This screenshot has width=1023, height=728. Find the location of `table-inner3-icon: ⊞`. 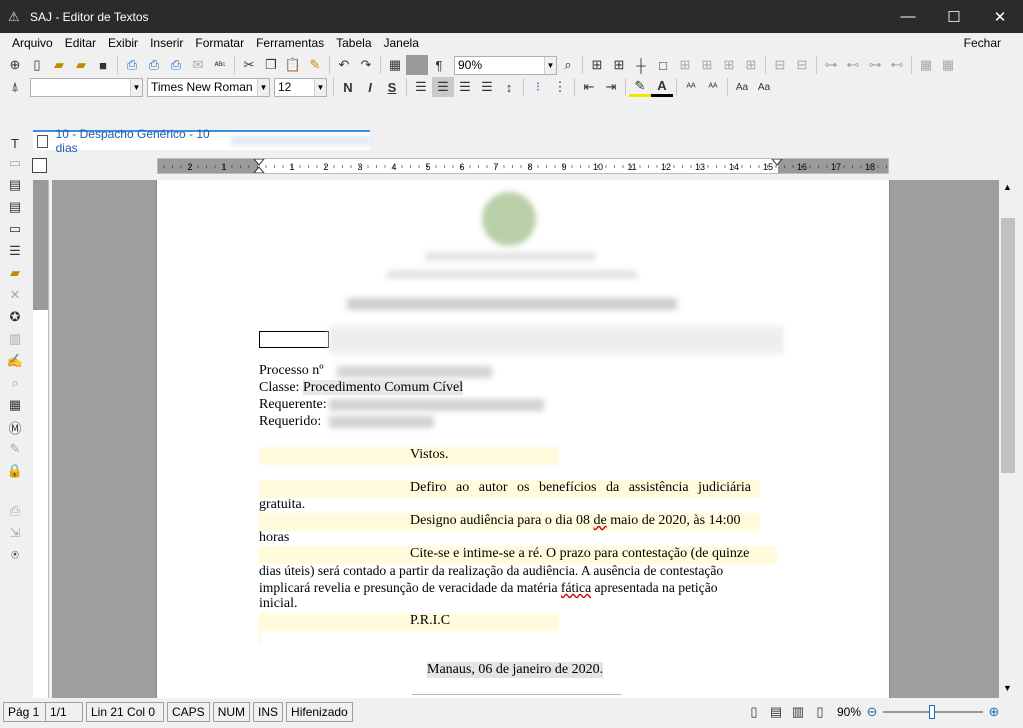

table-inner3-icon: ⊞ is located at coordinates (729, 65).